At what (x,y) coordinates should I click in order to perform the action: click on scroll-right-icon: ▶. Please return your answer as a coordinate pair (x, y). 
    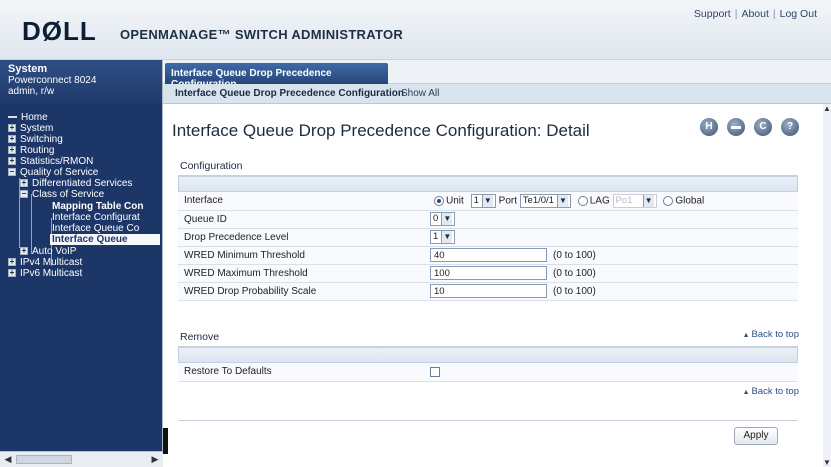
    Looking at the image, I should click on (155, 459).